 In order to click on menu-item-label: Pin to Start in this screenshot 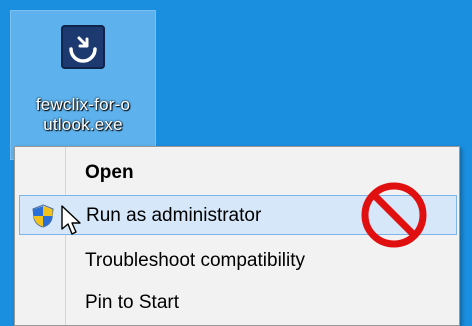, I will do `click(132, 302)`.